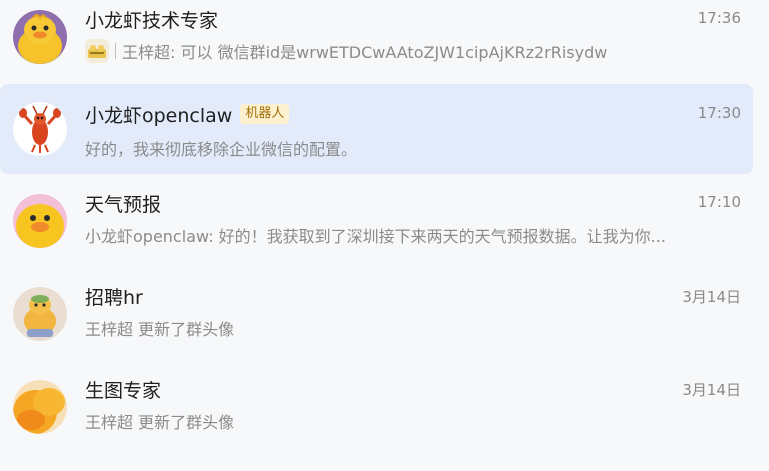  I want to click on robot-badge: 机器人, so click(265, 114).